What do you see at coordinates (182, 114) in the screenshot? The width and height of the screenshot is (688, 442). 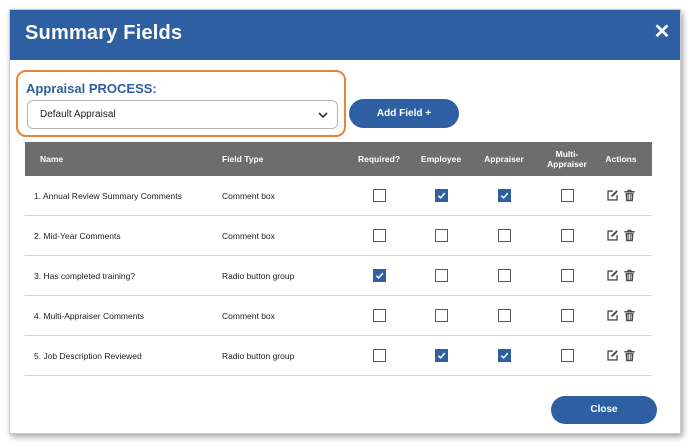 I see `process-select: Default Appraisal` at bounding box center [182, 114].